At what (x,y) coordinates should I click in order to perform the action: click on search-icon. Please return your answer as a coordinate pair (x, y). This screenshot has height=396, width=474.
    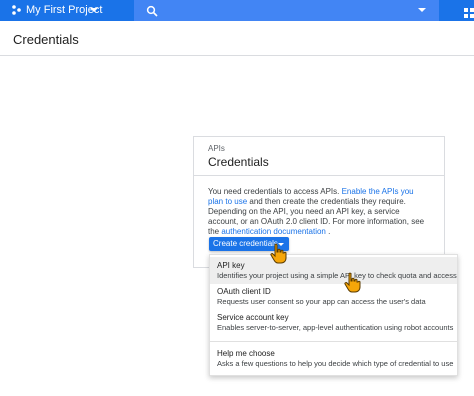
    Looking at the image, I should click on (152, 10).